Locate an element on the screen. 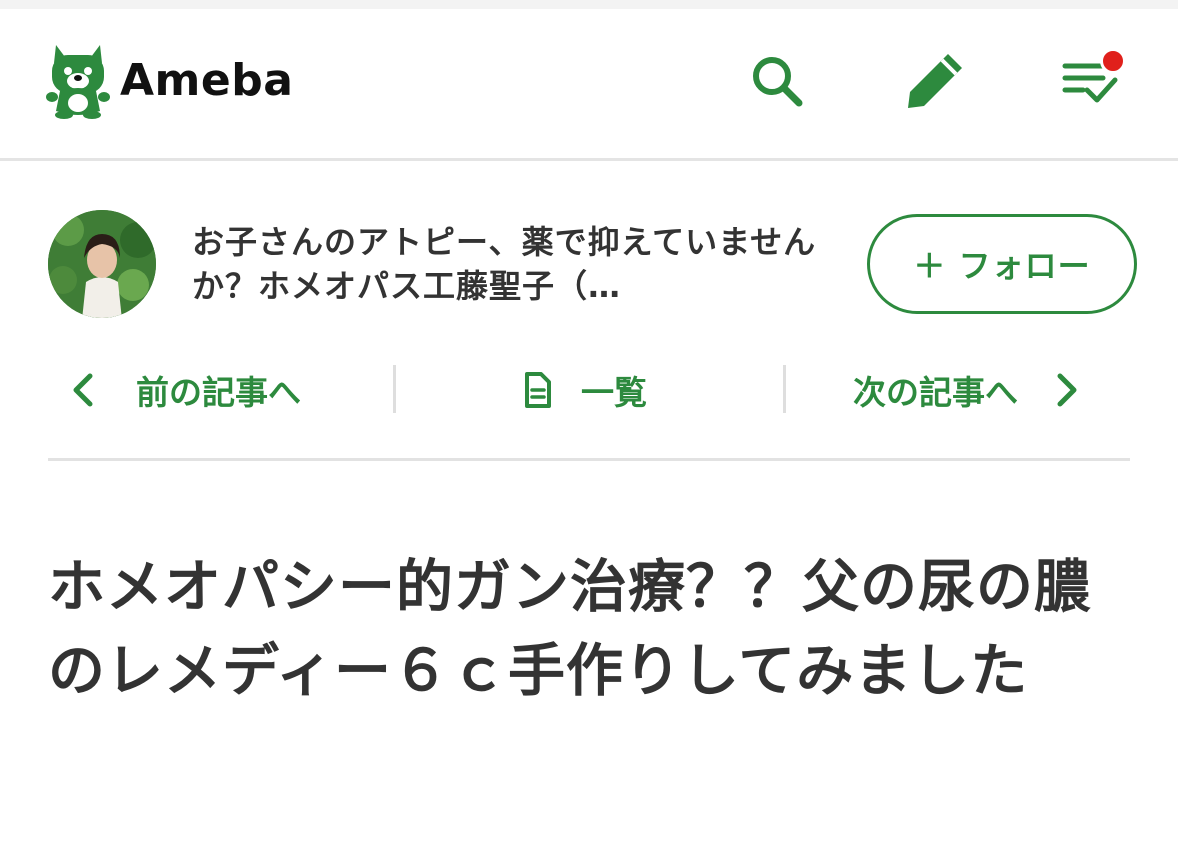 This screenshot has height=849, width=1178. profile-photo-icon is located at coordinates (102, 264).